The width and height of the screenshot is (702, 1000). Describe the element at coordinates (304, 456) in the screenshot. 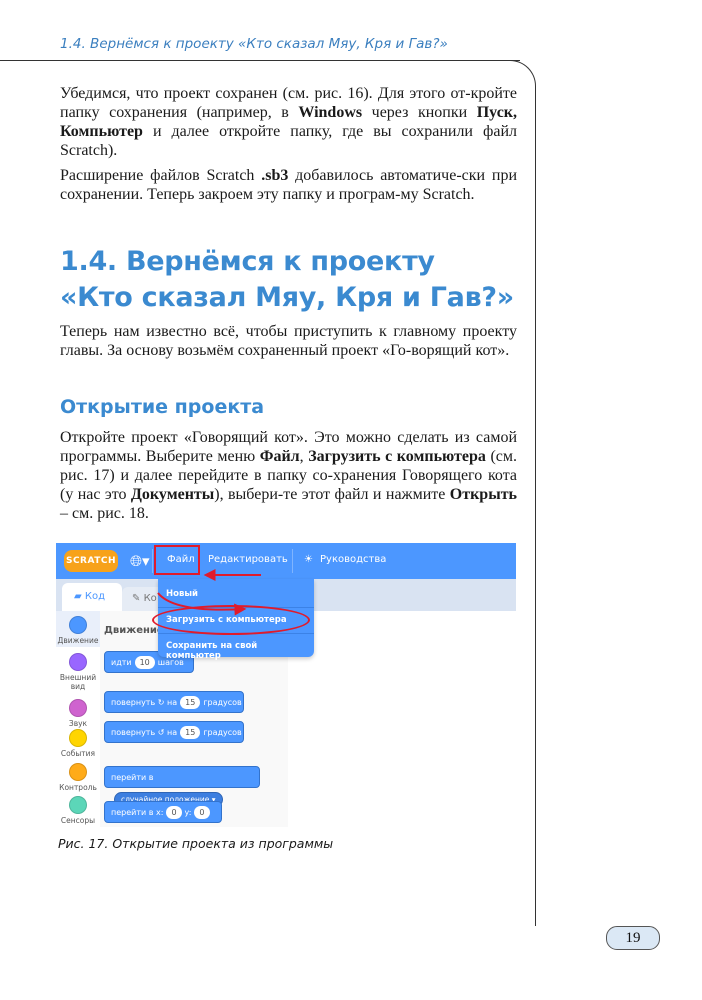

I see `text-run: ,` at that location.